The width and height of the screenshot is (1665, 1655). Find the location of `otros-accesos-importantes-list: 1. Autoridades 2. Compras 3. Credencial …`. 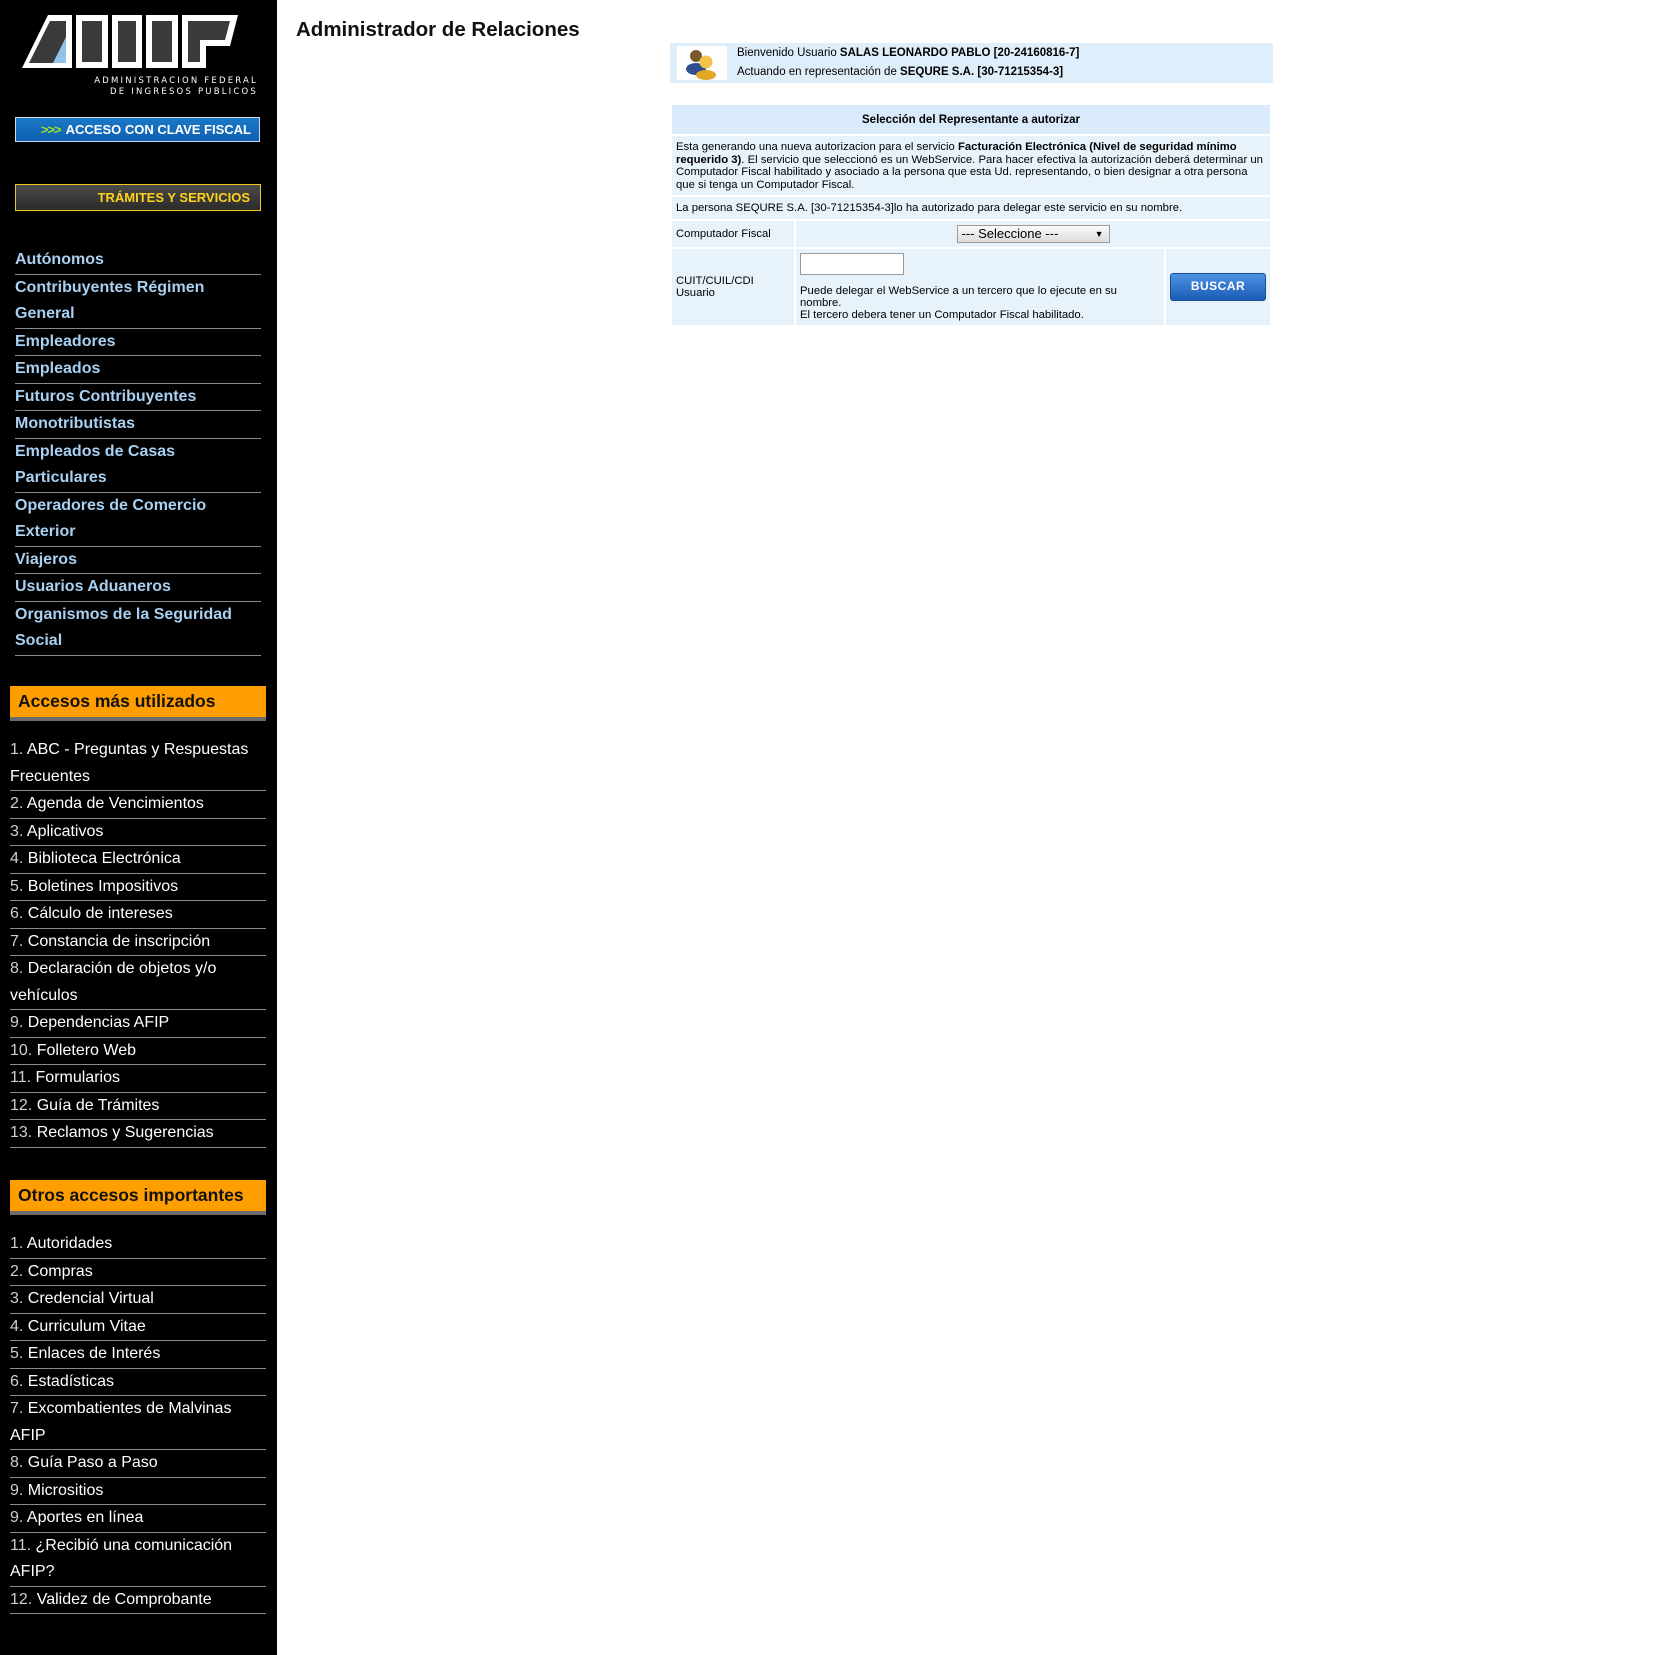

otros-accesos-importantes-list: 1. Autoridades 2. Compras 3. Credencial … is located at coordinates (138, 1422).